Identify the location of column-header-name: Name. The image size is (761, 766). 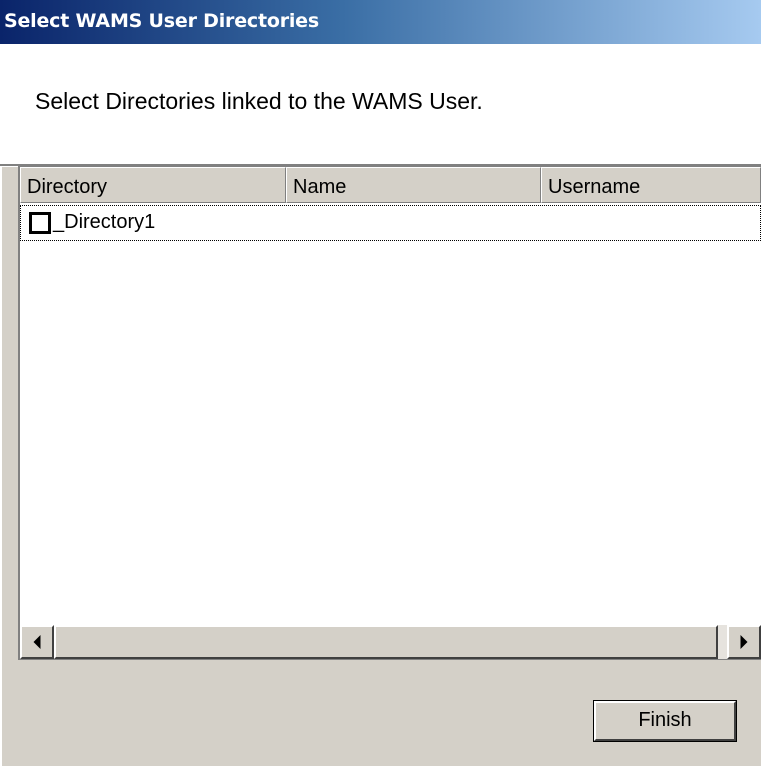
(413, 185).